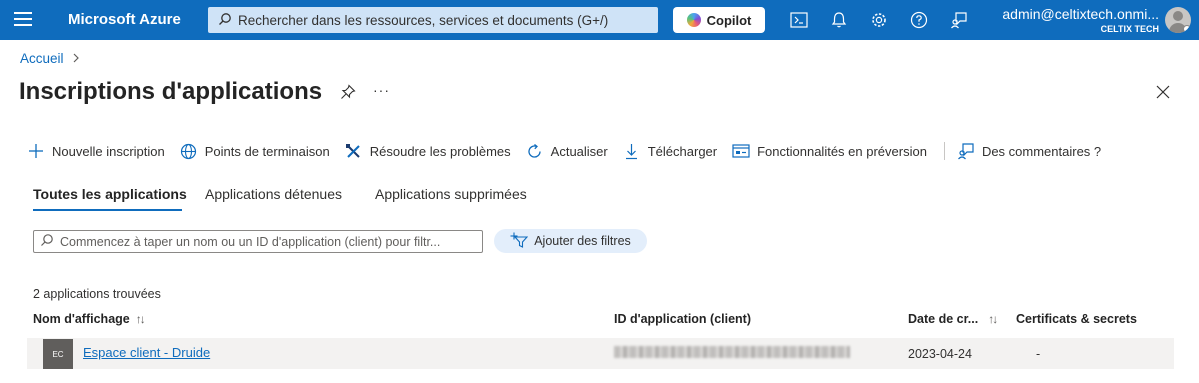 The image size is (1199, 383). Describe the element at coordinates (273, 194) in the screenshot. I see `tab-owned-applications: Applications détenues` at that location.